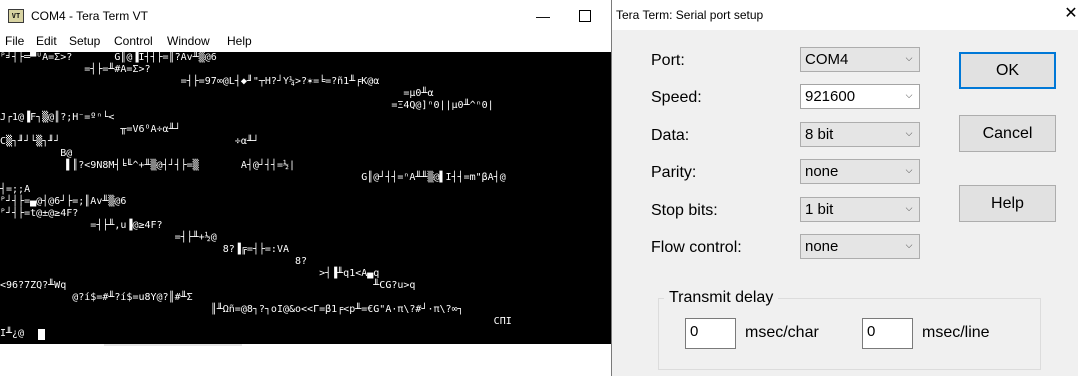  I want to click on terminal-line: ᴾ┘┤├=▄@┤@6┘├=;║Av╨▒@6, so click(63, 201).